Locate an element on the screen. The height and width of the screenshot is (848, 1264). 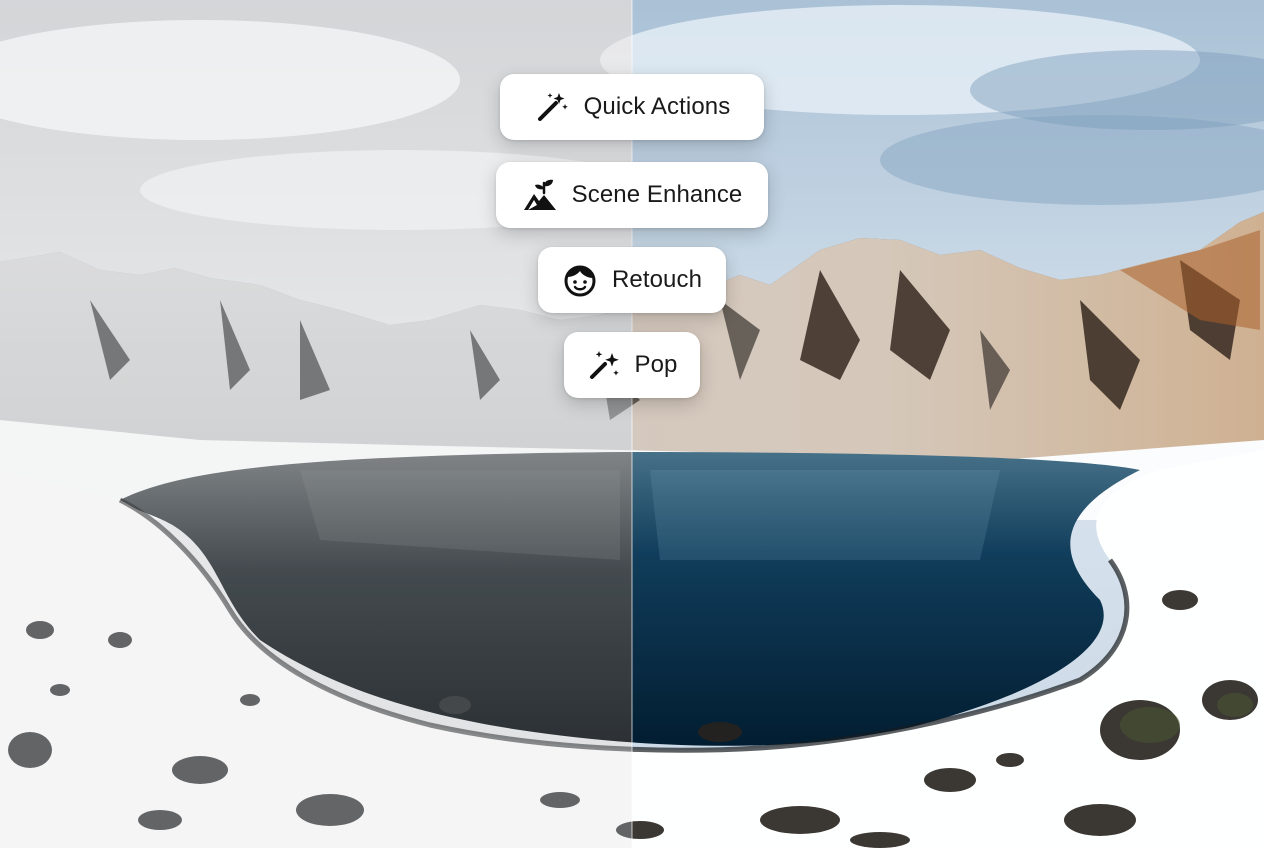
quick-actions-button: Quick Actions is located at coordinates (632, 107).